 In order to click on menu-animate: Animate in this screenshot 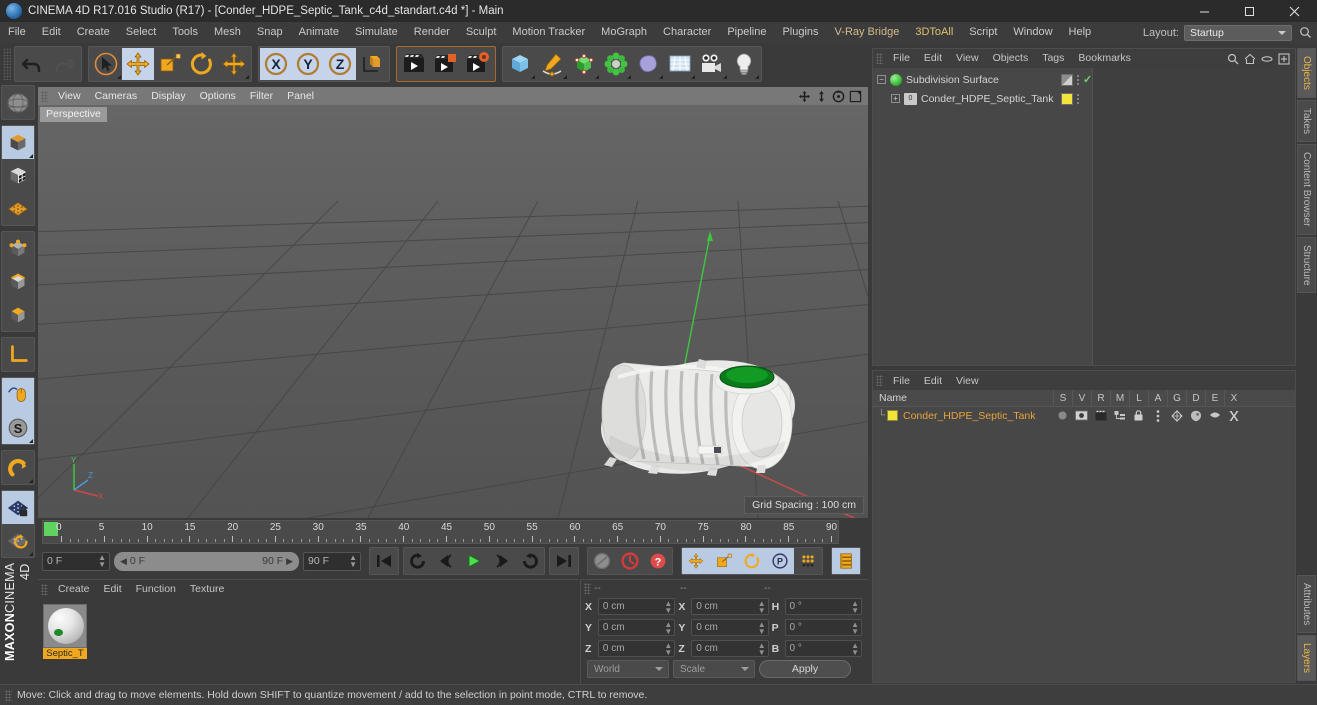, I will do `click(319, 32)`.